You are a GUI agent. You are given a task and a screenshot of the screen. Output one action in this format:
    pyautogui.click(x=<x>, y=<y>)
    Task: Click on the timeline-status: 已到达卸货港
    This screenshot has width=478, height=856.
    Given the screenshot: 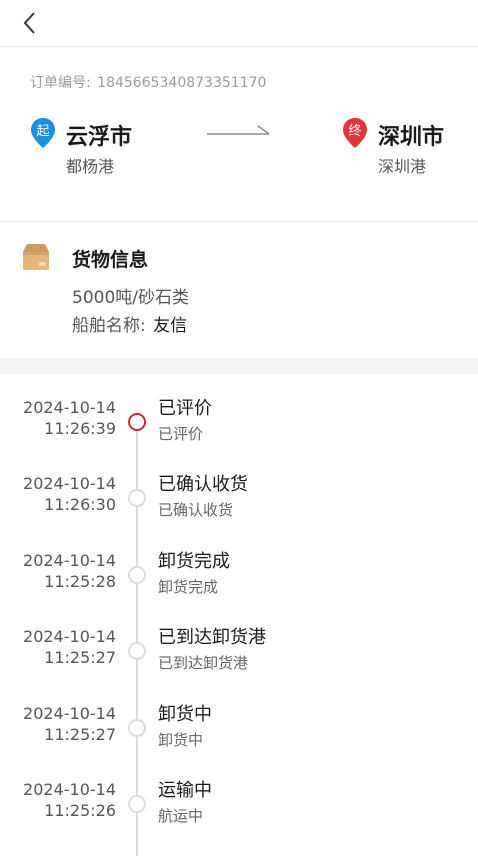 What is the action you would take?
    pyautogui.click(x=212, y=637)
    